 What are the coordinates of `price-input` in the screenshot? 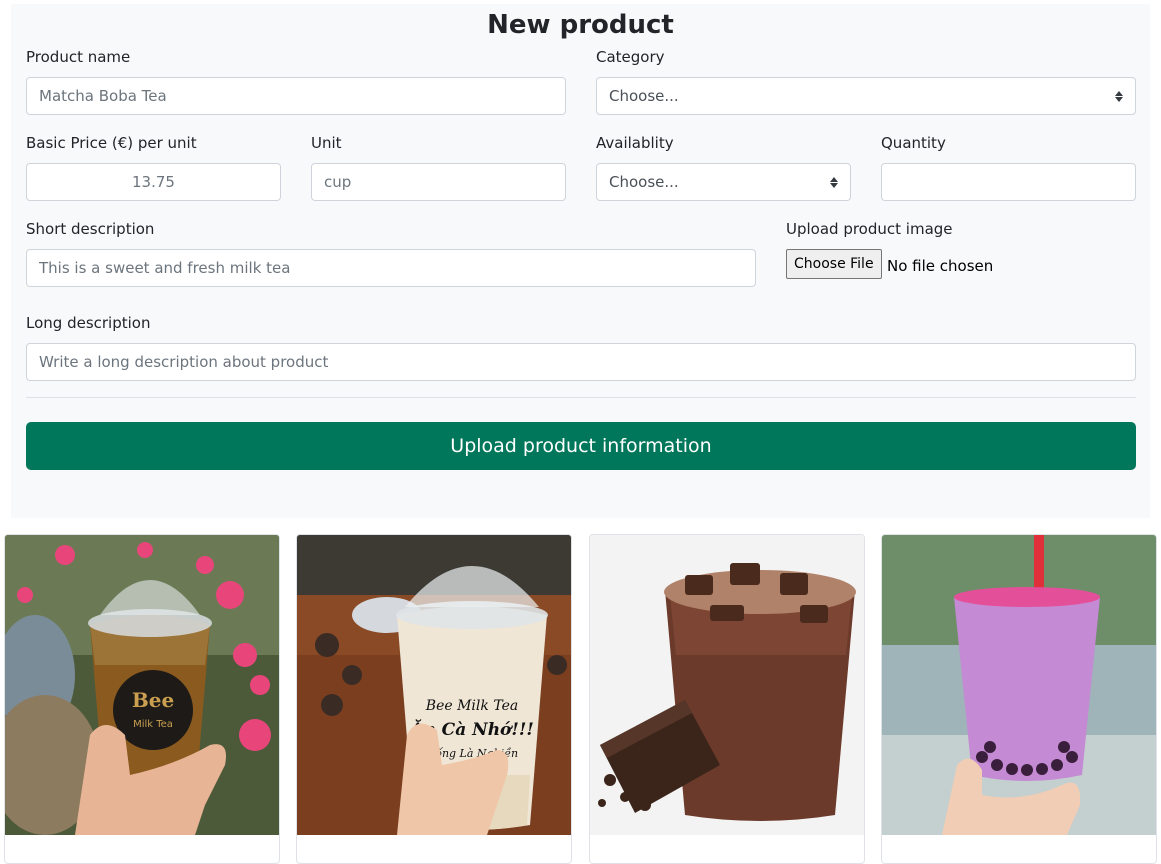 It's located at (153, 182).